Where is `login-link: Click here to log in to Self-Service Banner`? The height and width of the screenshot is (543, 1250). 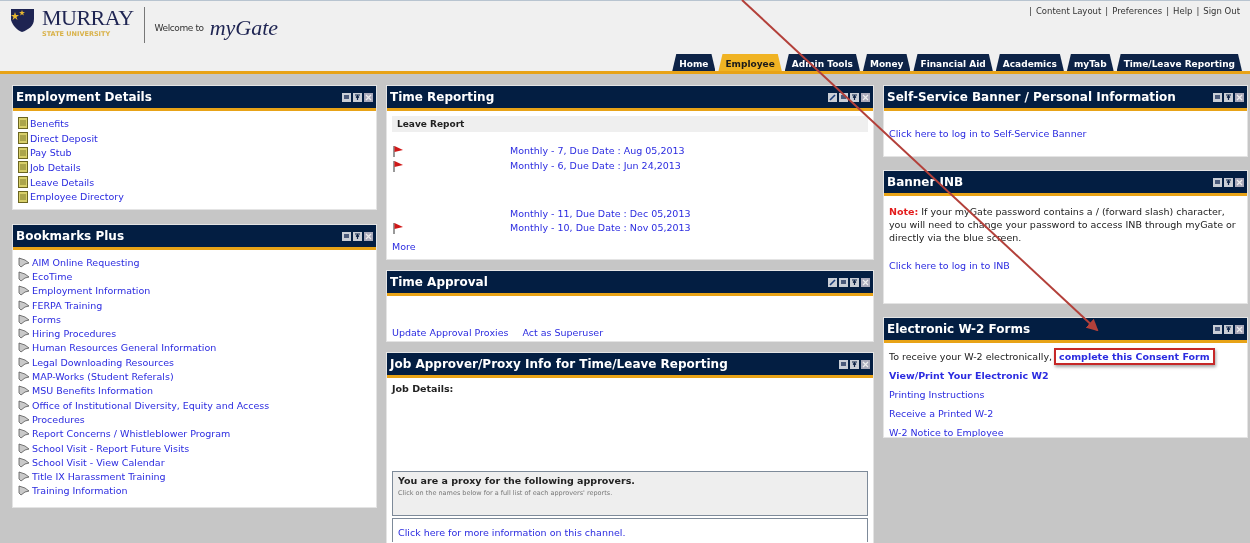 login-link: Click here to log in to Self-Service Banner is located at coordinates (1065, 133).